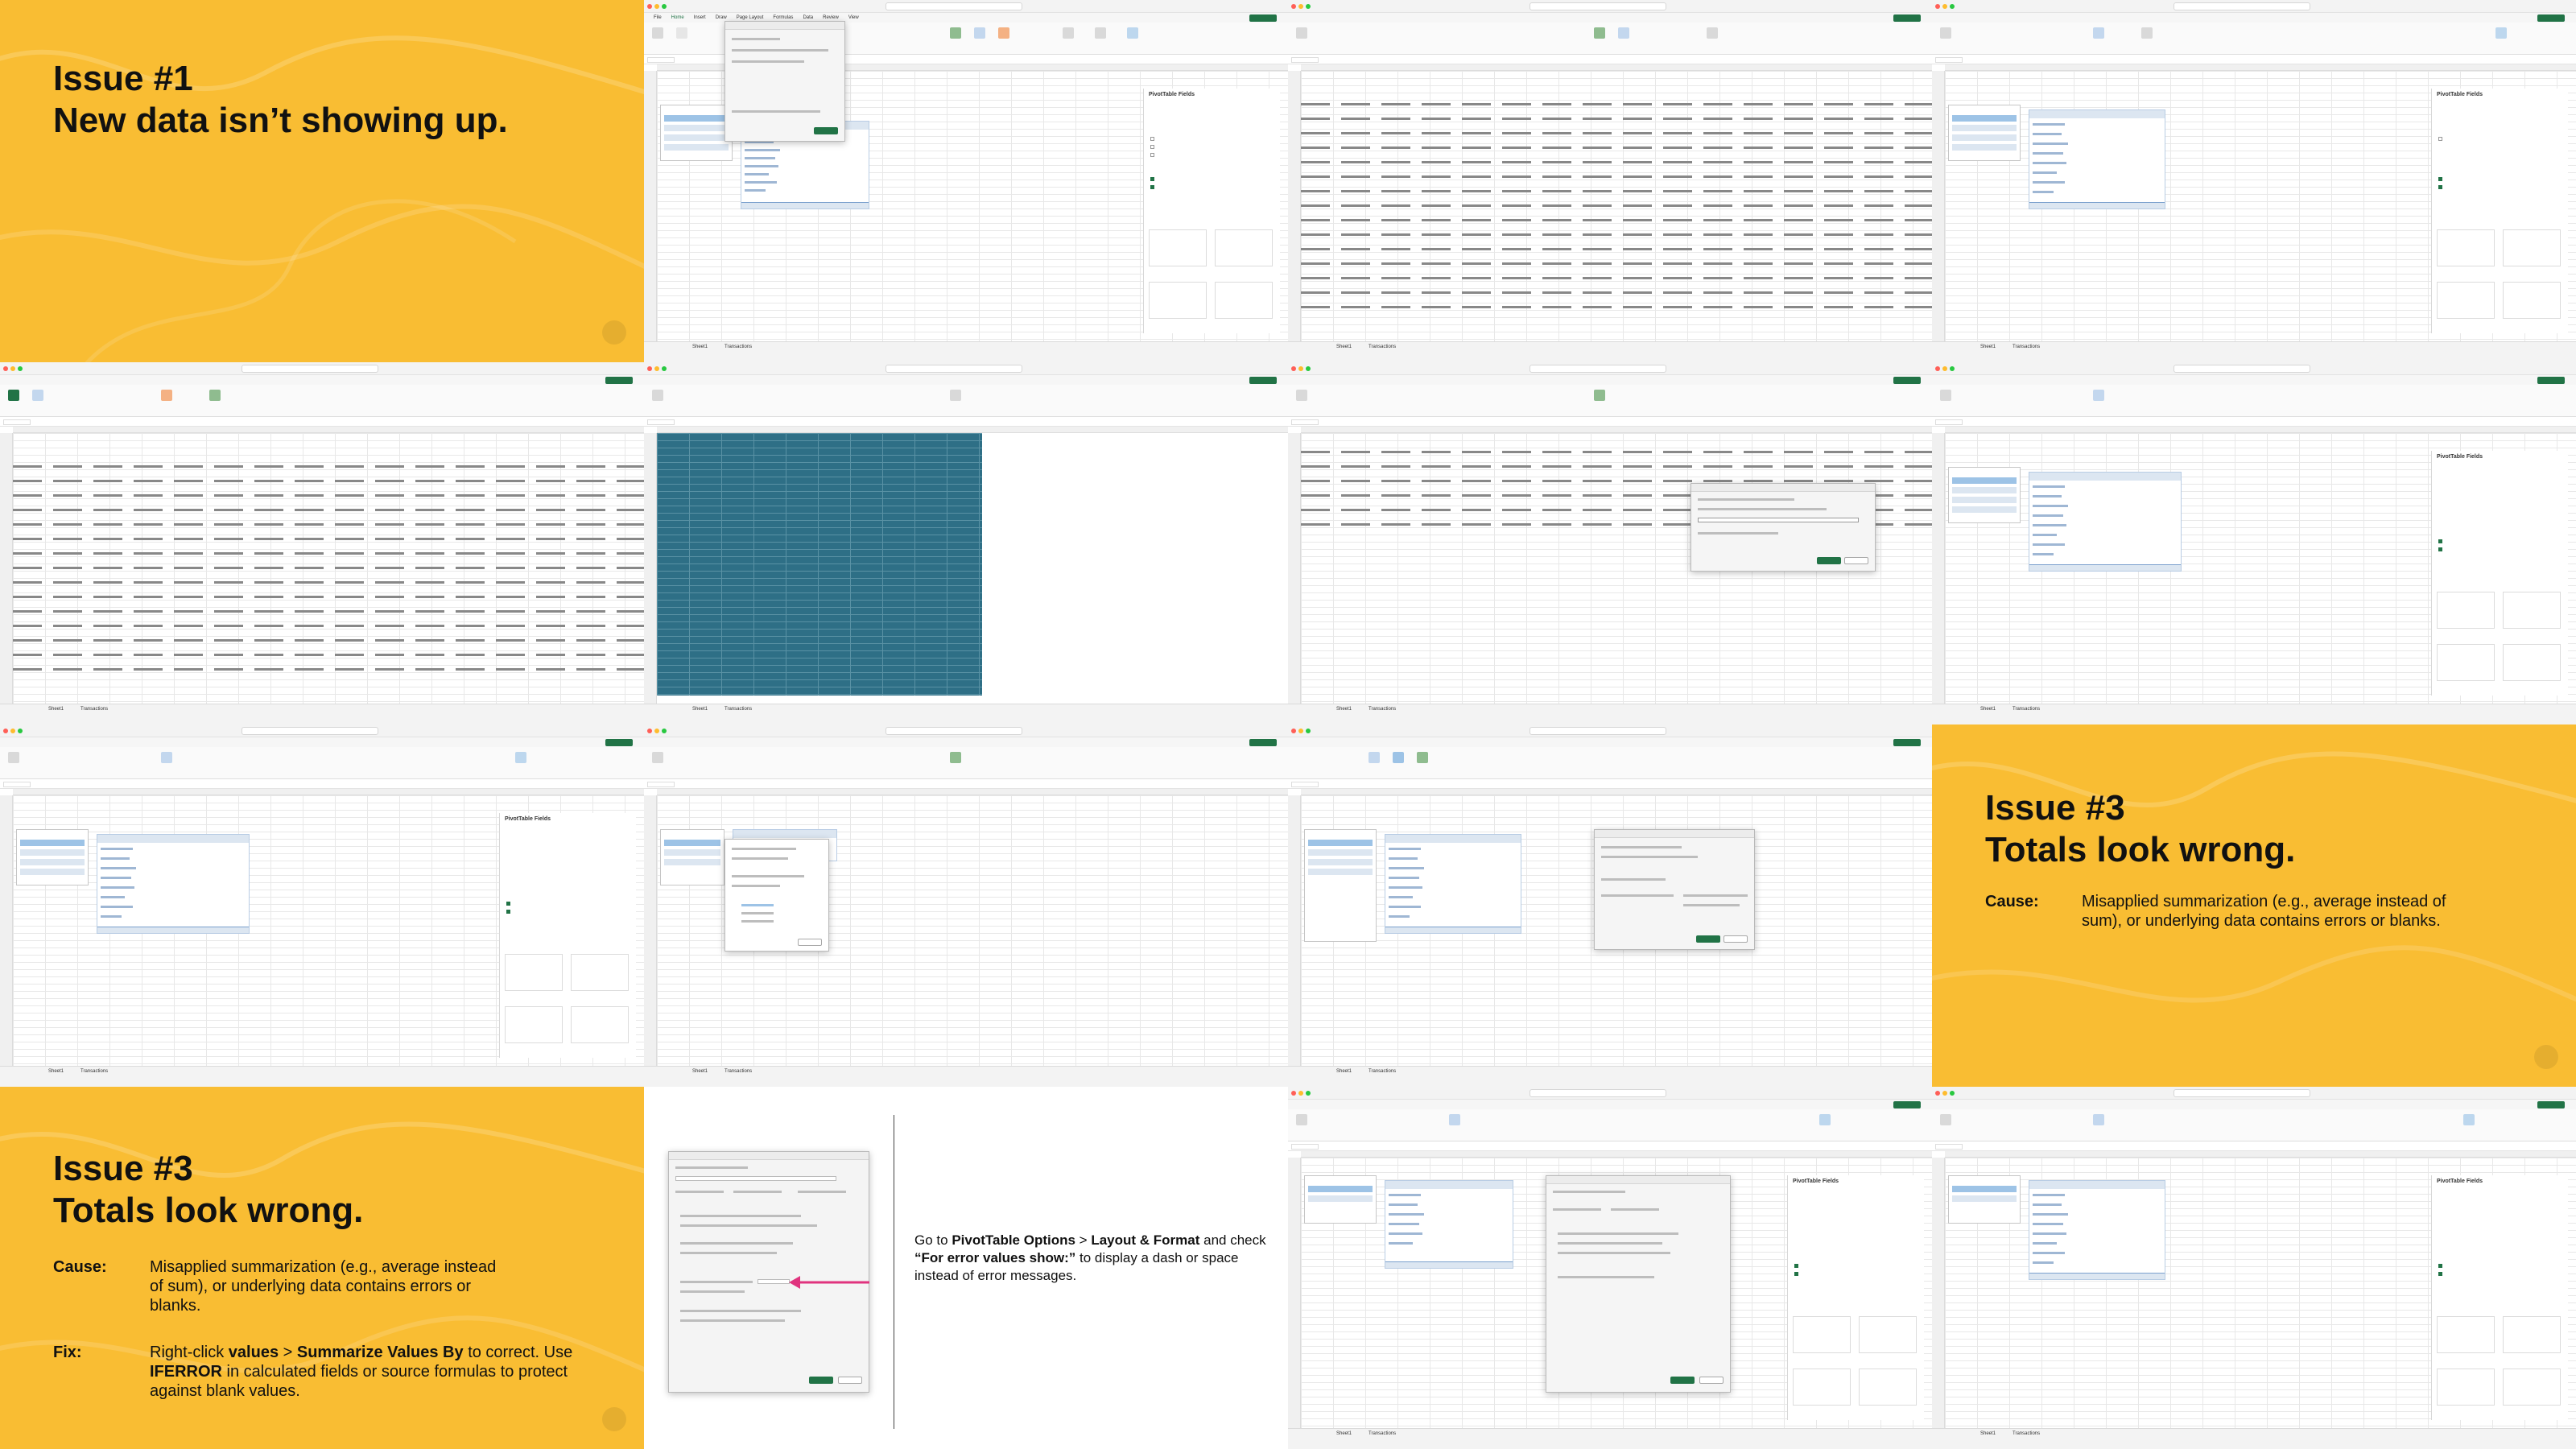  I want to click on watermark-logo, so click(614, 1419).